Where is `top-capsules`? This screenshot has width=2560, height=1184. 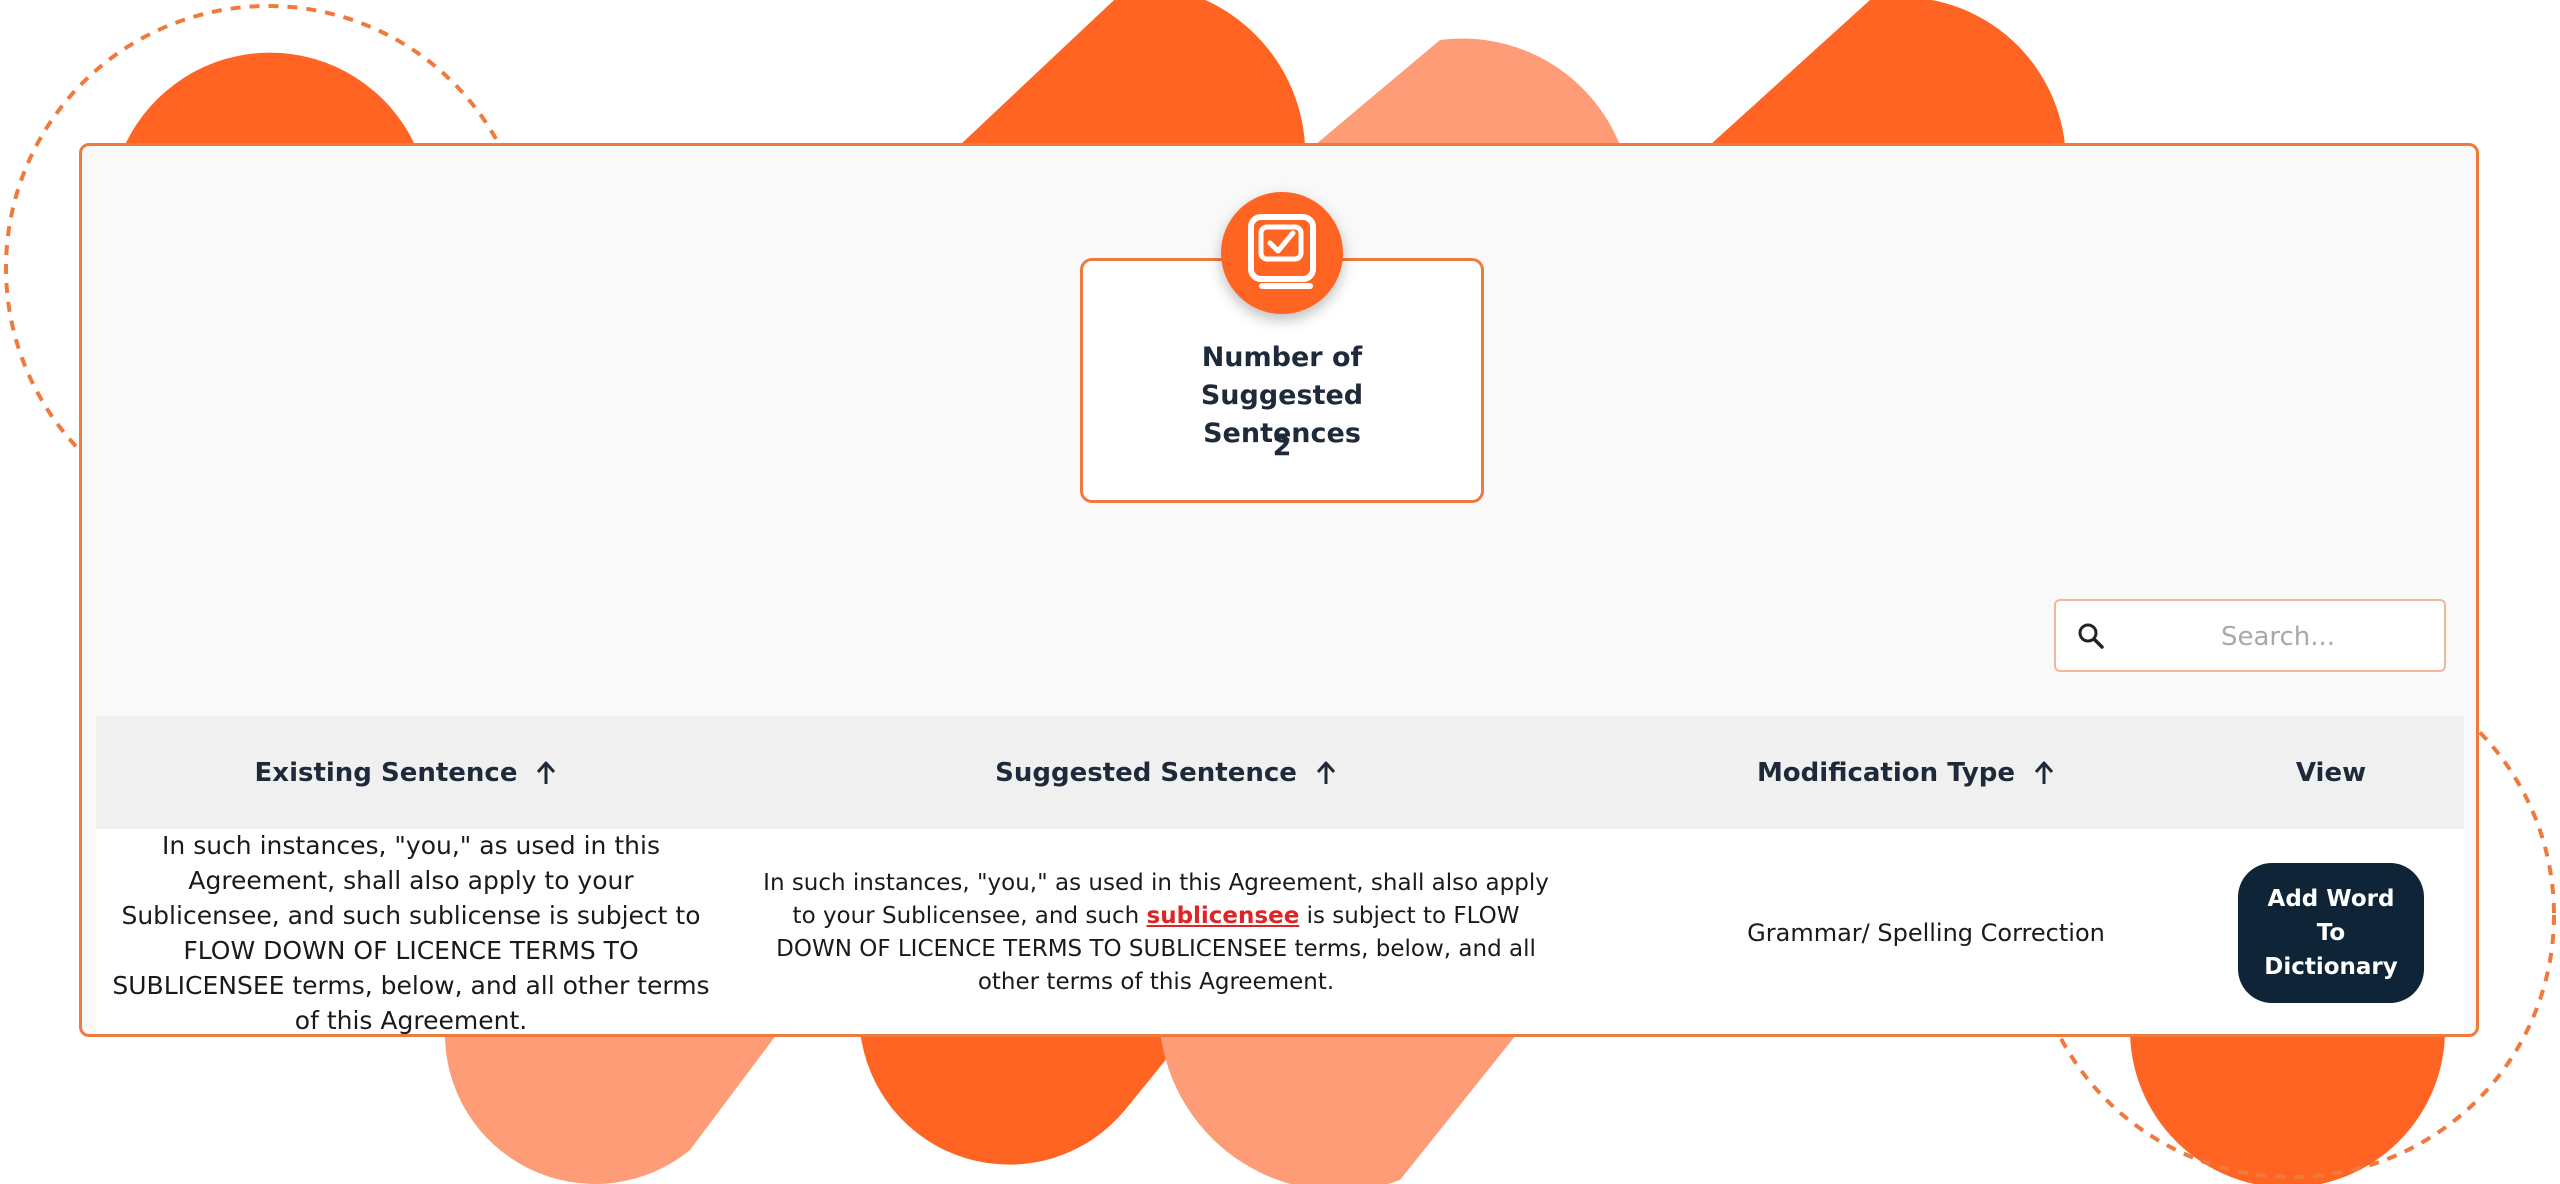 top-capsules is located at coordinates (1095, 73).